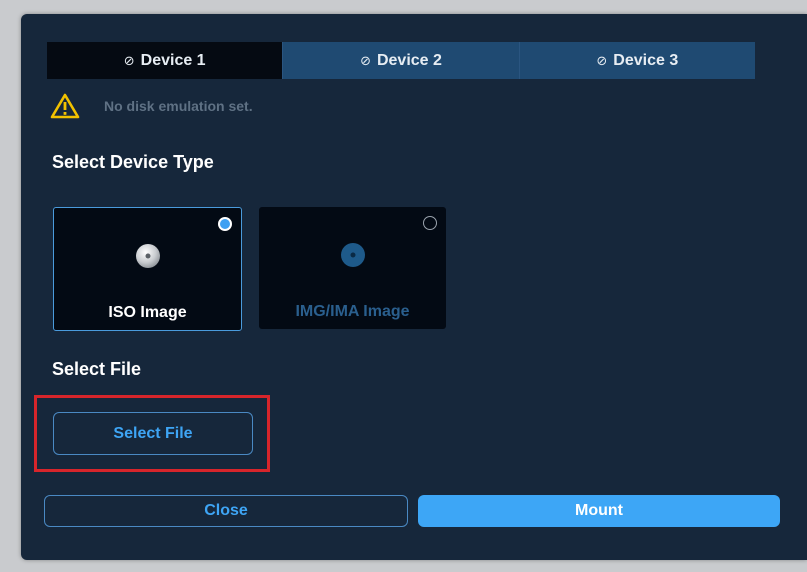 This screenshot has height=572, width=807. I want to click on select-file-title: Select File, so click(97, 369).